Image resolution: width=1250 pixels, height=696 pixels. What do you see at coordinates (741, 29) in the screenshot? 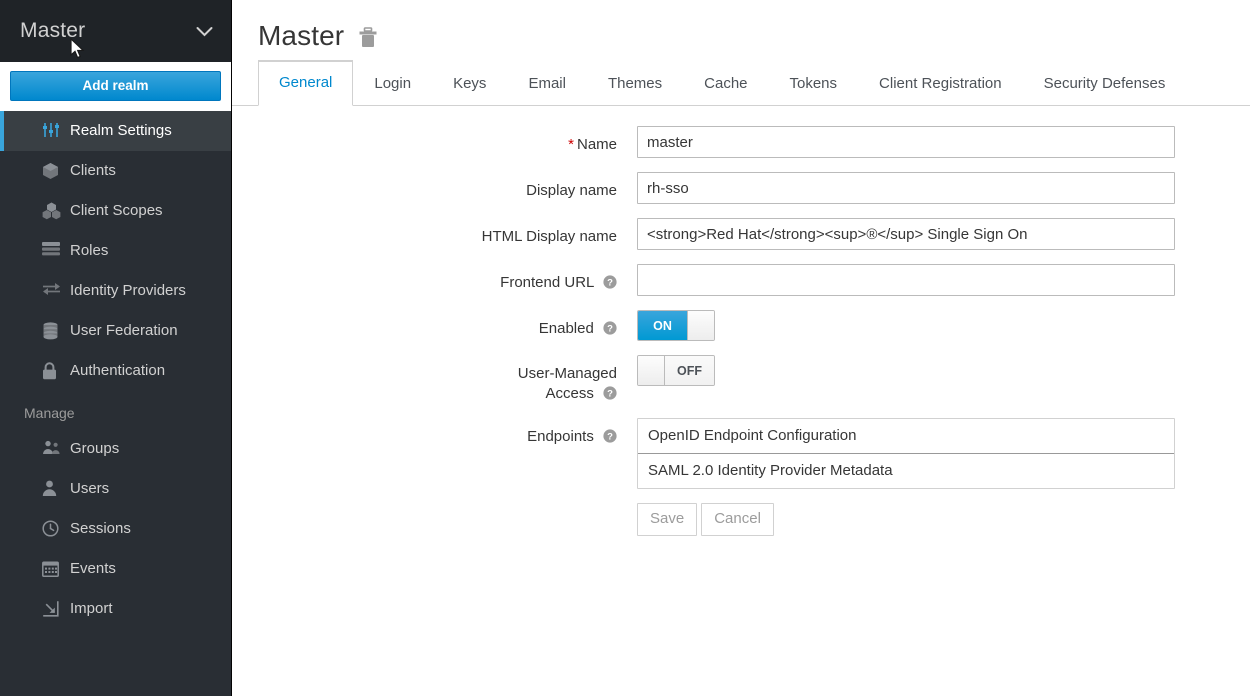
I see `page-header: Master` at bounding box center [741, 29].